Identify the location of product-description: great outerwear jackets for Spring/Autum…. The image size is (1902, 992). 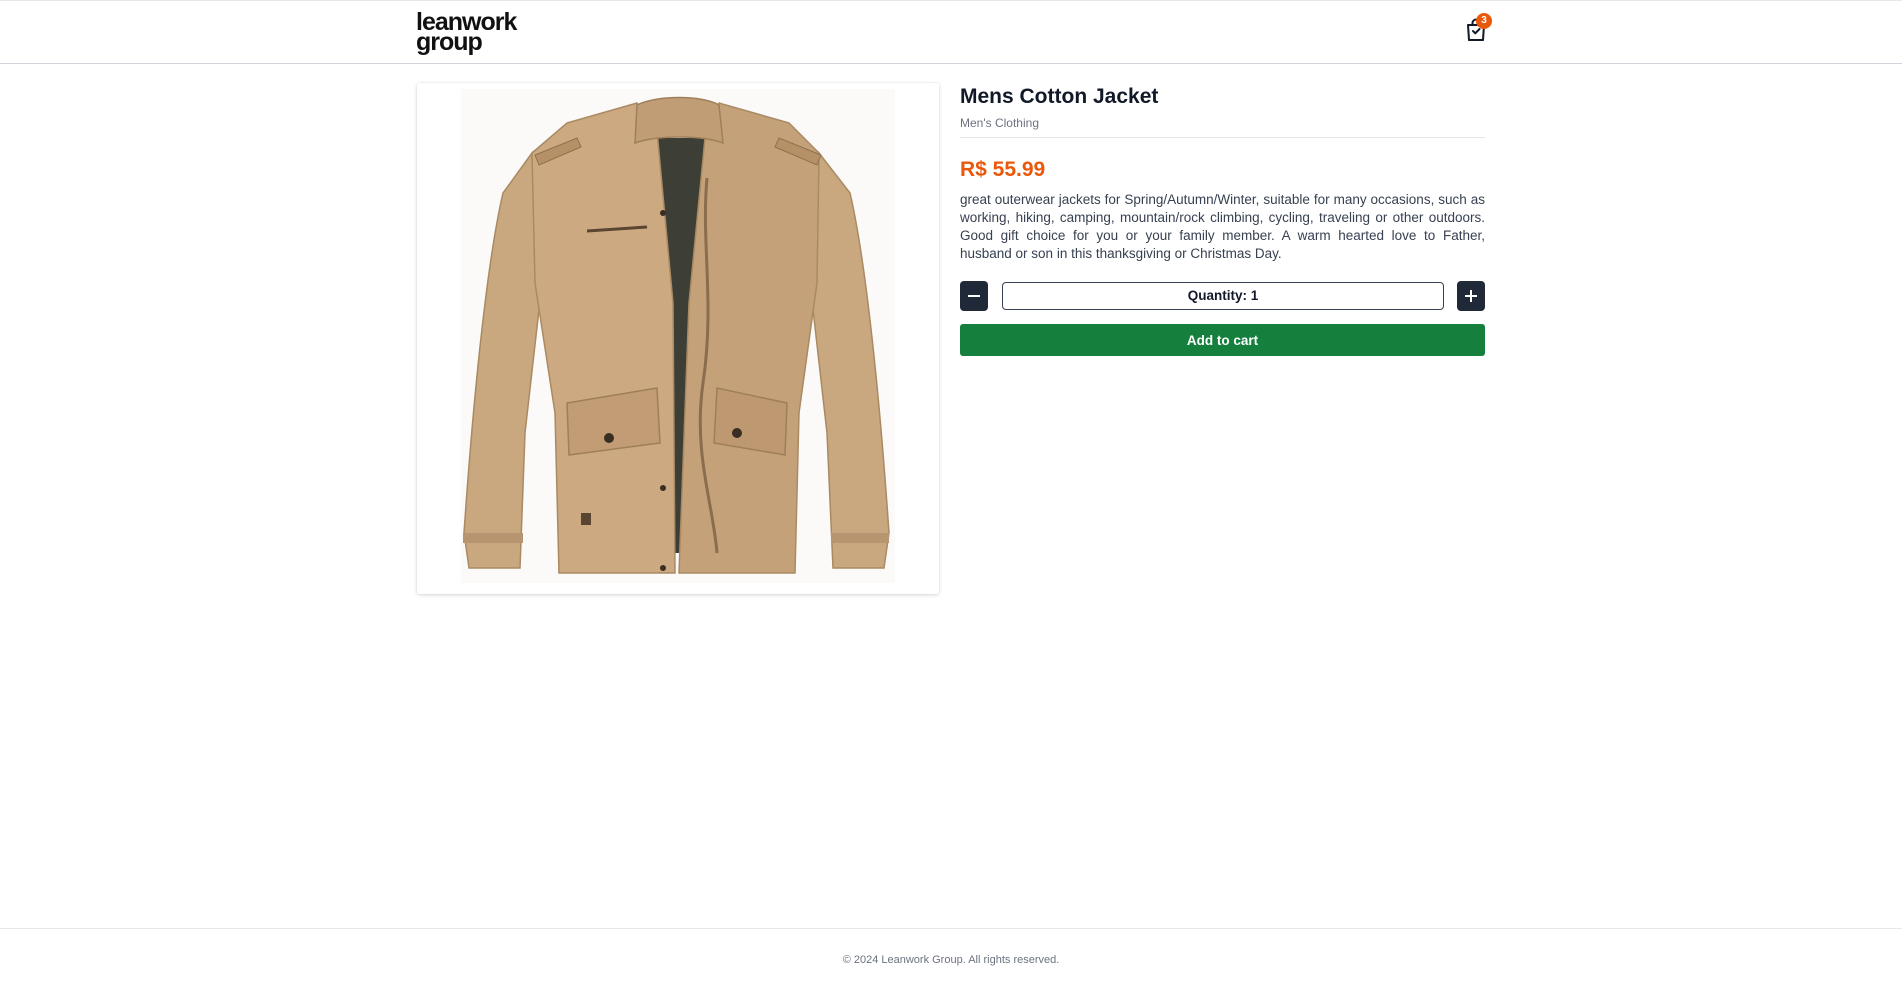
(1222, 226).